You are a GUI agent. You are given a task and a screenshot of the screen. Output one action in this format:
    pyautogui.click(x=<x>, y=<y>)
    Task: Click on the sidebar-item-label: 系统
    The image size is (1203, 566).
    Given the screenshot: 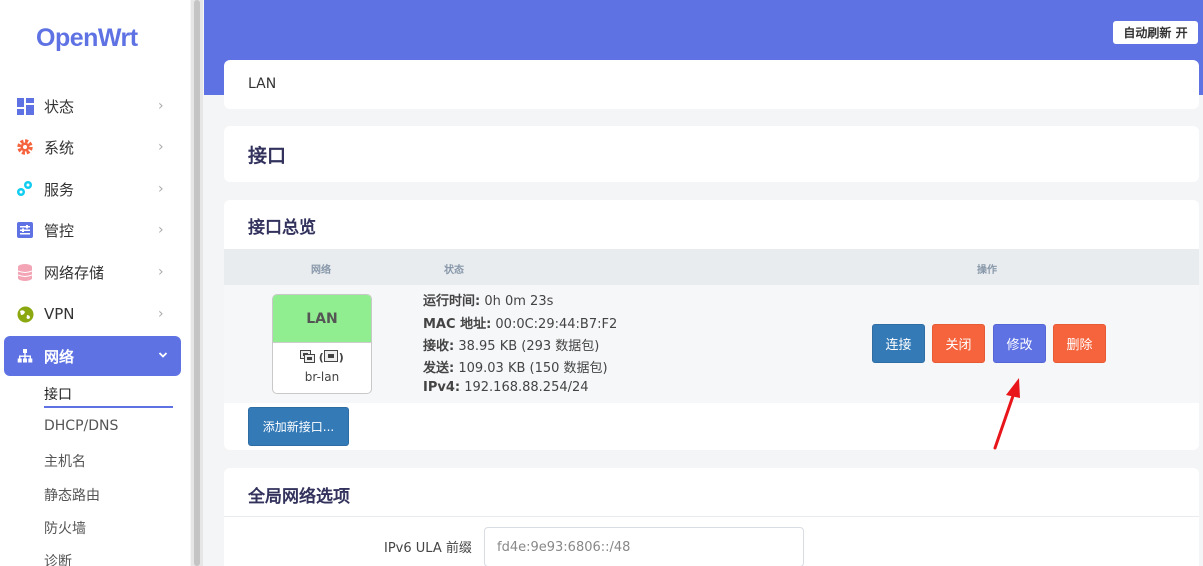 What is the action you would take?
    pyautogui.click(x=59, y=147)
    